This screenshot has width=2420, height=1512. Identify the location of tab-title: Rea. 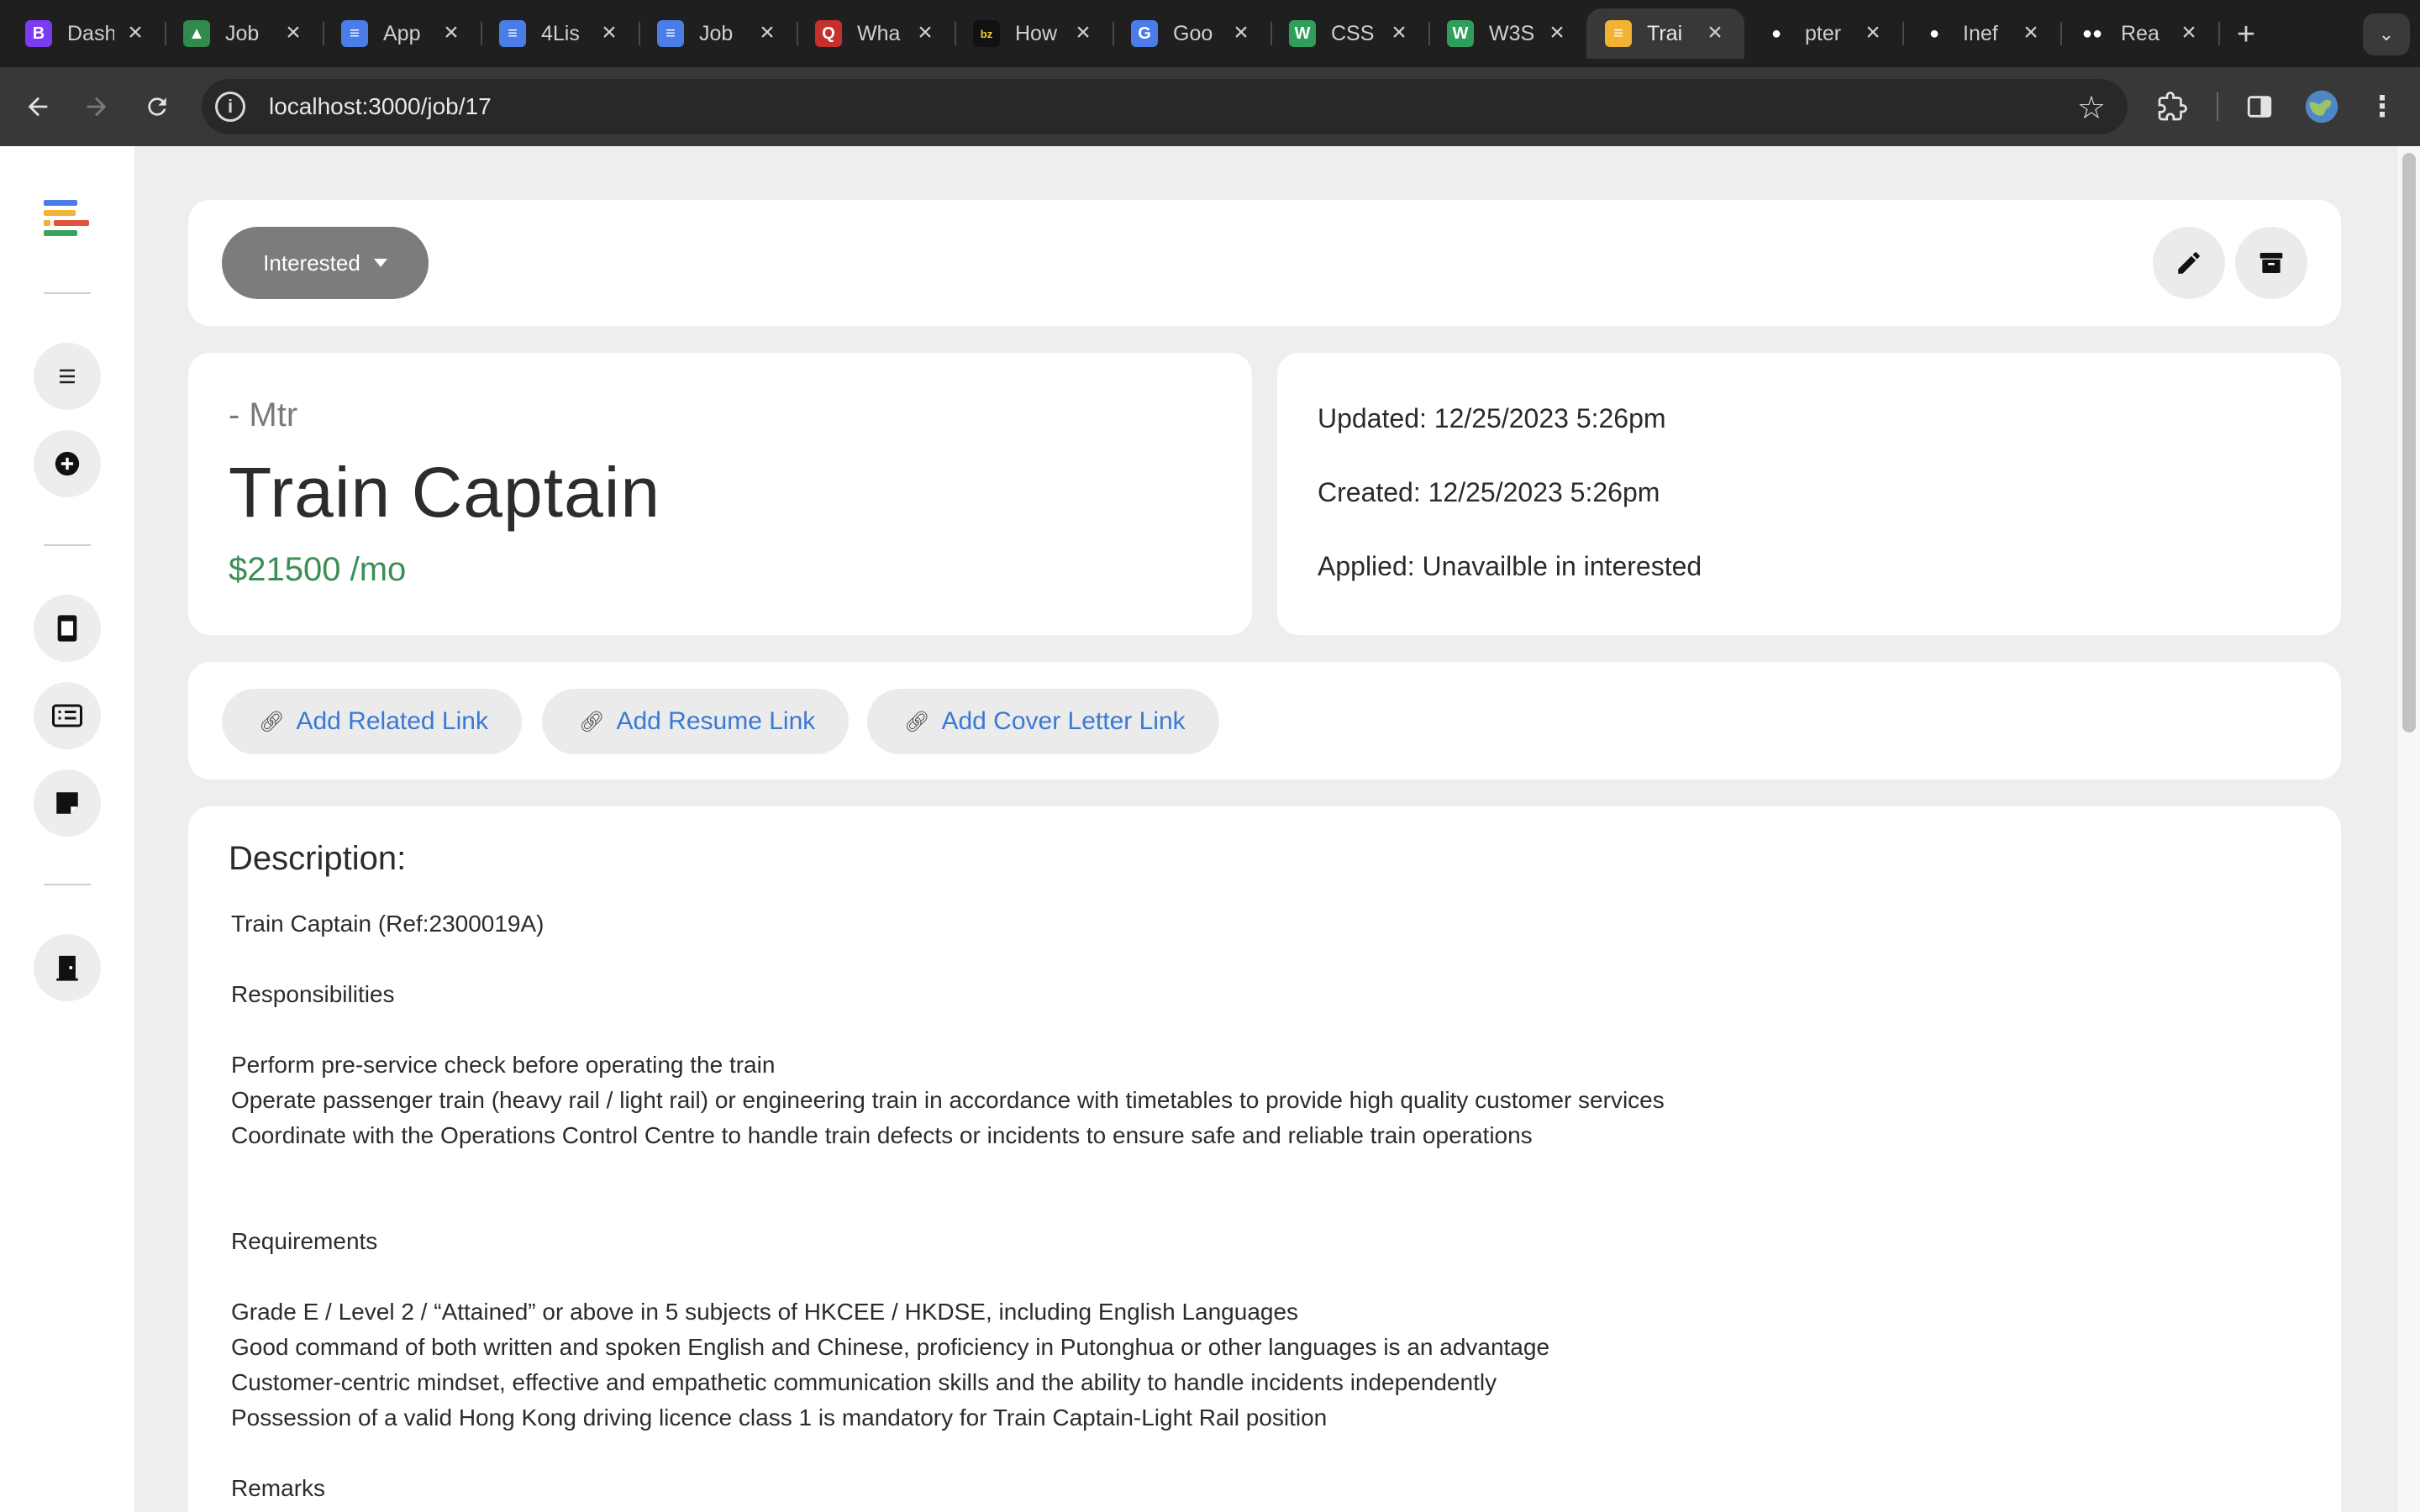
(2141, 33).